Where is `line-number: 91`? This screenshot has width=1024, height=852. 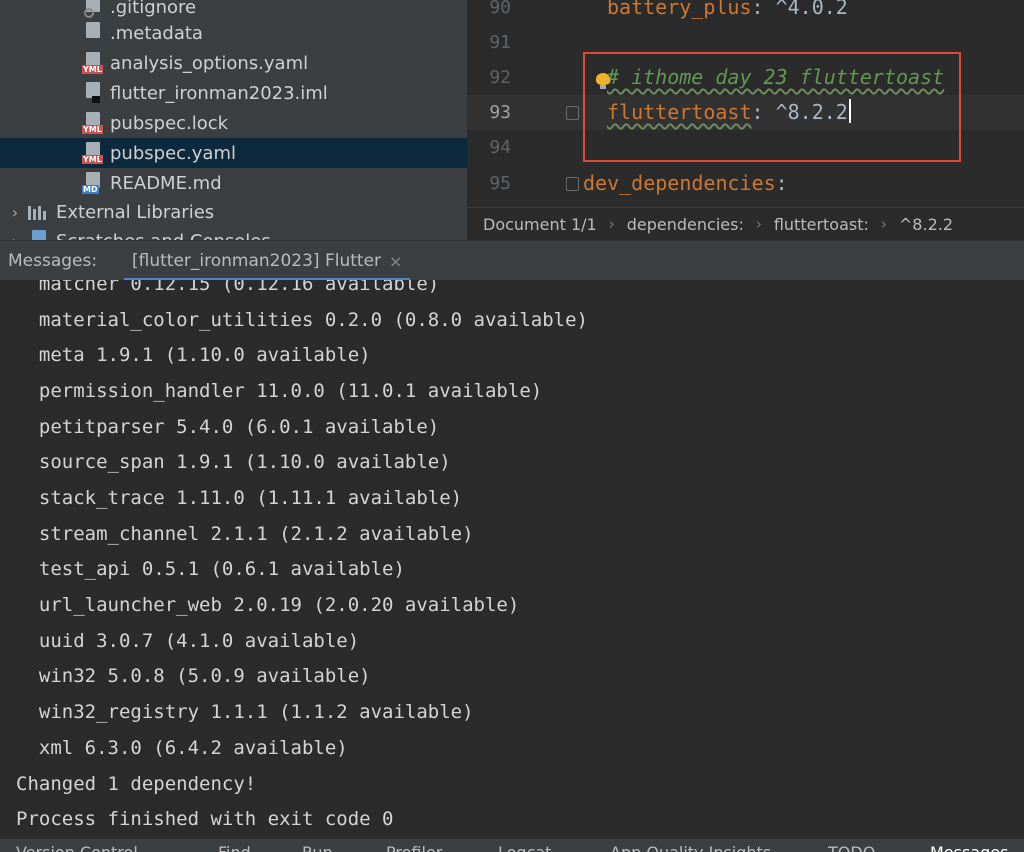 line-number: 91 is located at coordinates (500, 42).